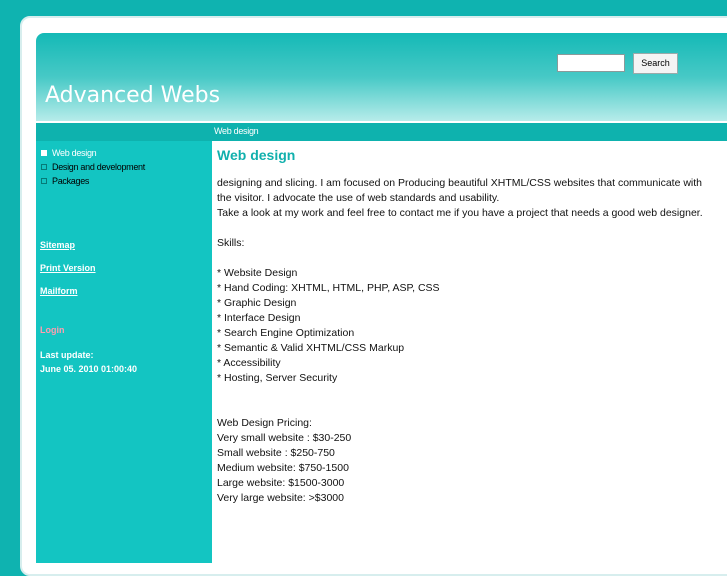 This screenshot has height=576, width=727. Describe the element at coordinates (655, 63) in the screenshot. I see `search-button: Search` at that location.